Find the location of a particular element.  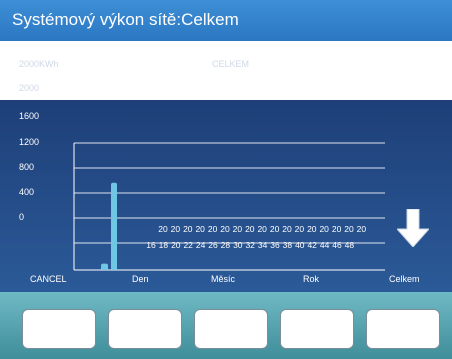

nav-cancel: CANCEL is located at coordinates (48, 279).